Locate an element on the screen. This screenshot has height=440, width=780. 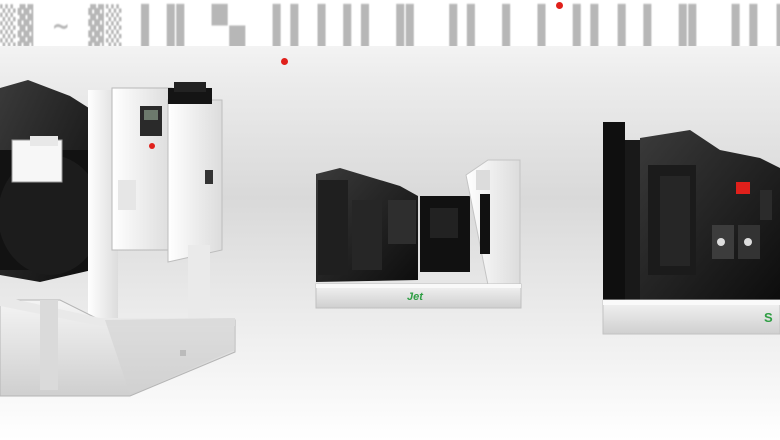
brand-label-jet: Jet is located at coordinates (415, 297).